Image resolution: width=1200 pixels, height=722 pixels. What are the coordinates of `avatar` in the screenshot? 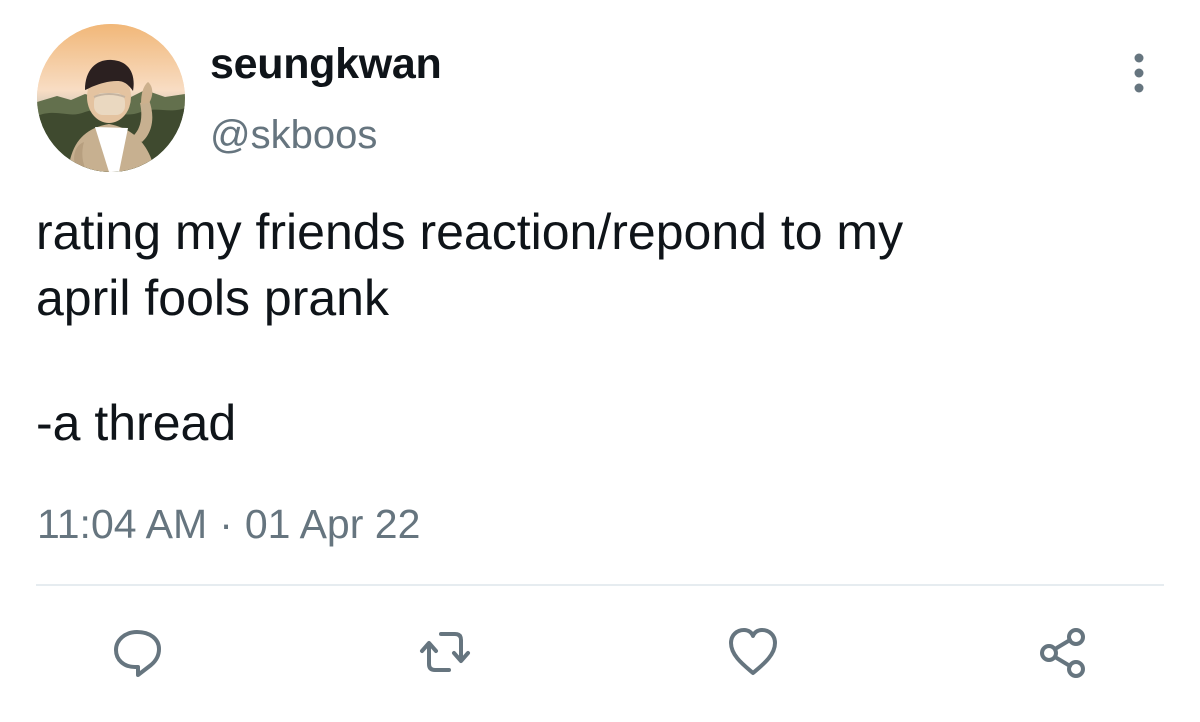 It's located at (111, 98).